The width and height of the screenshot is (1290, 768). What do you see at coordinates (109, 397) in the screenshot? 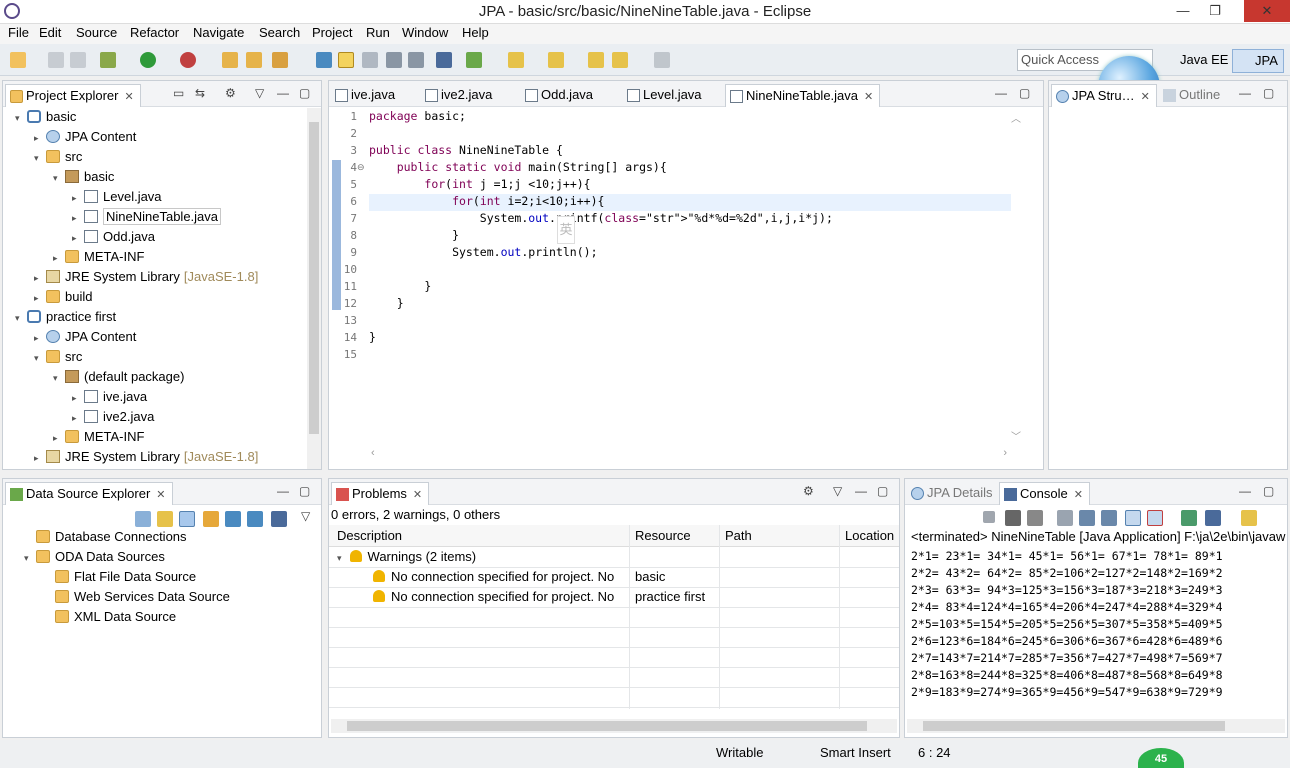
I see `tree-item: ▸ ive.java` at bounding box center [109, 397].